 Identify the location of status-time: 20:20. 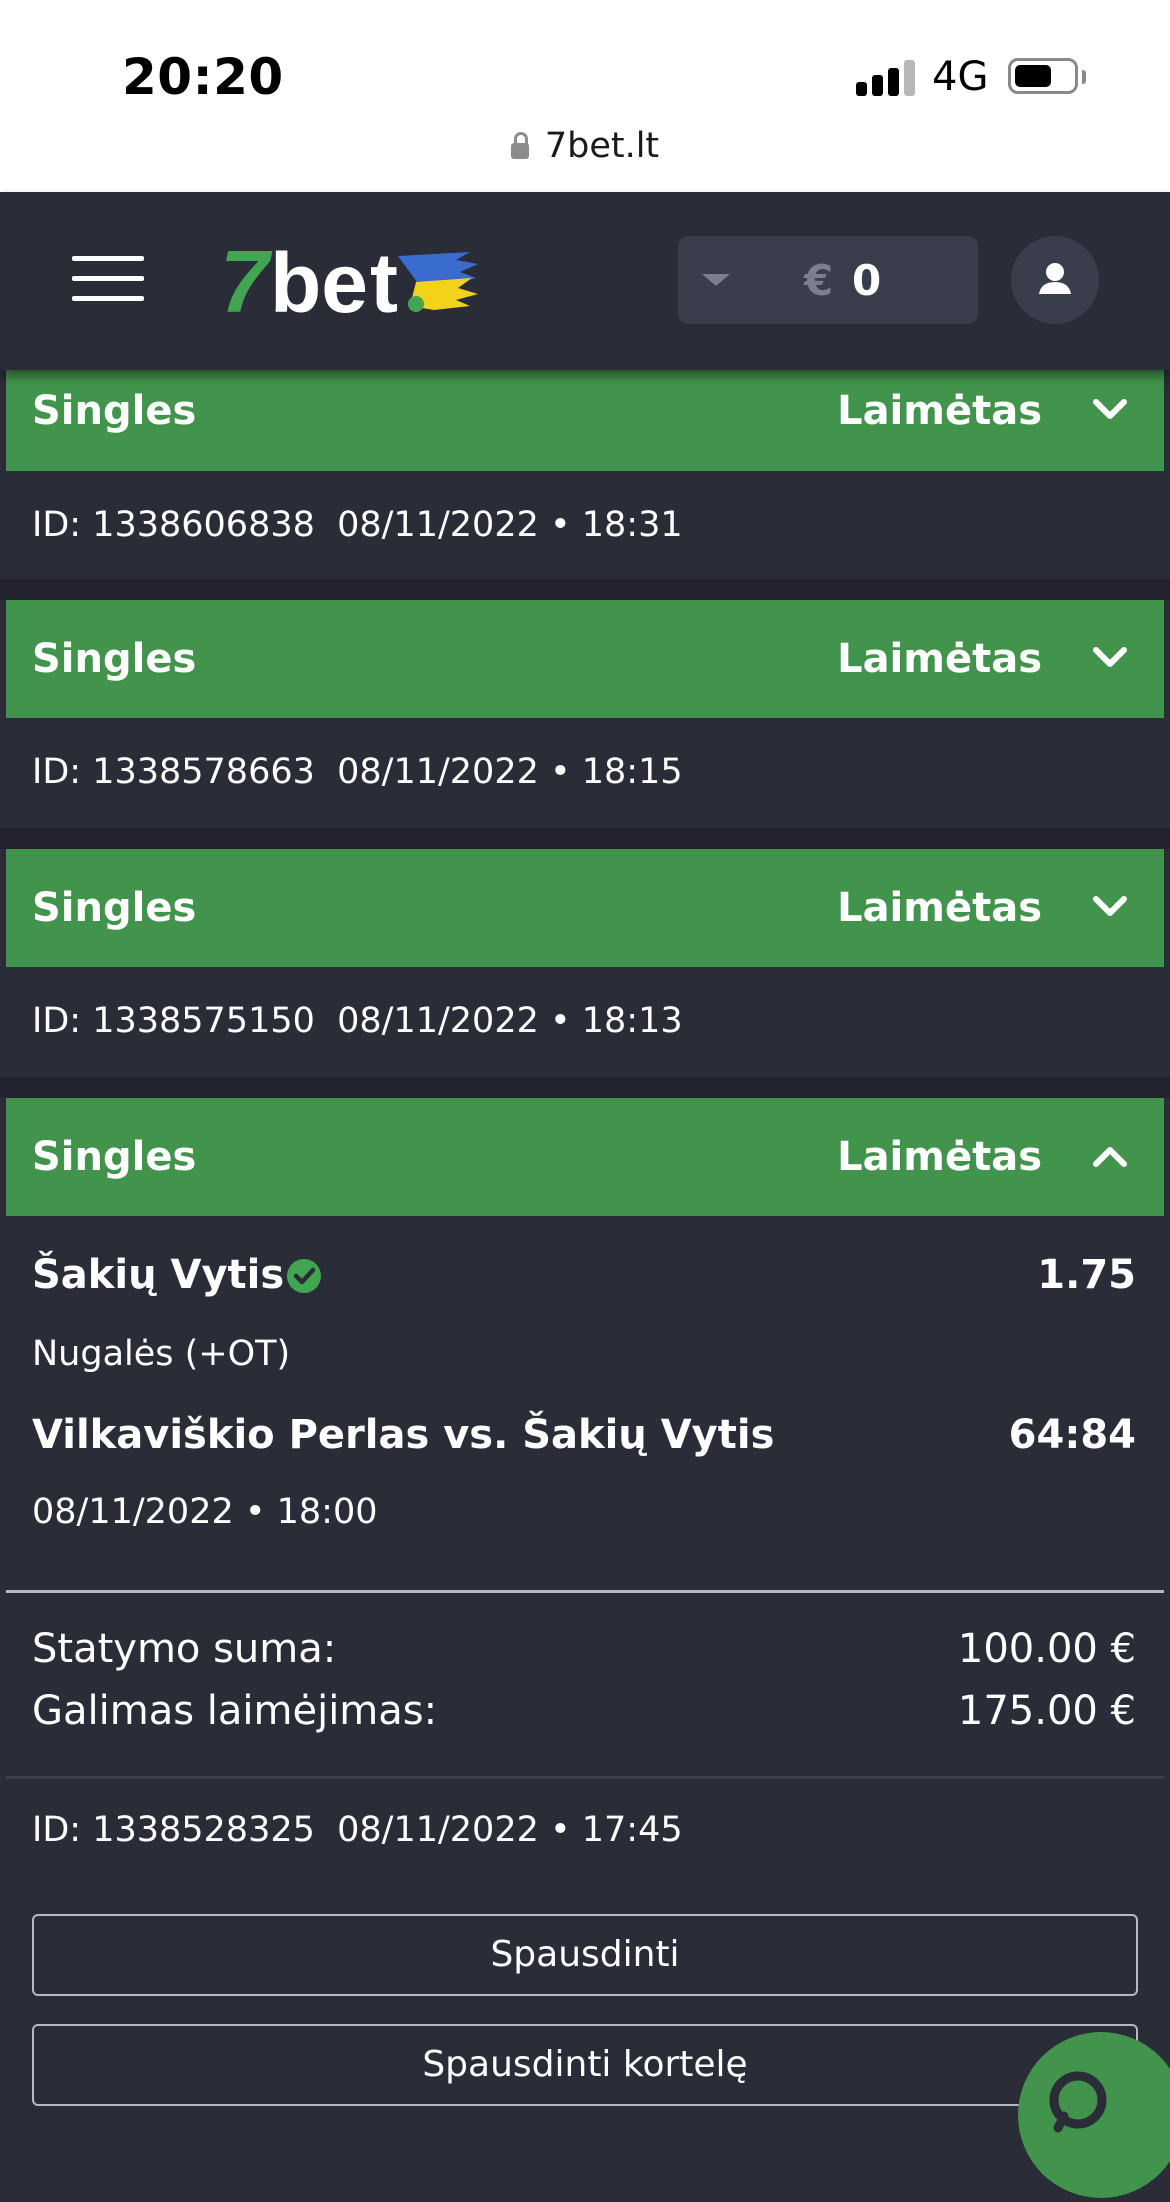
(203, 77).